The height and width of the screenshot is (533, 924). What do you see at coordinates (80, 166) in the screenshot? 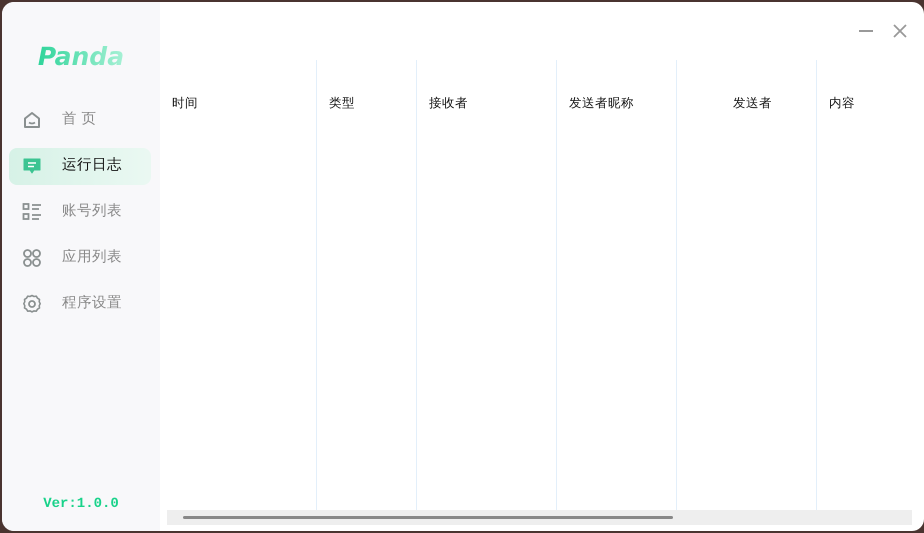
I see `sidebar-item: 运行日志` at bounding box center [80, 166].